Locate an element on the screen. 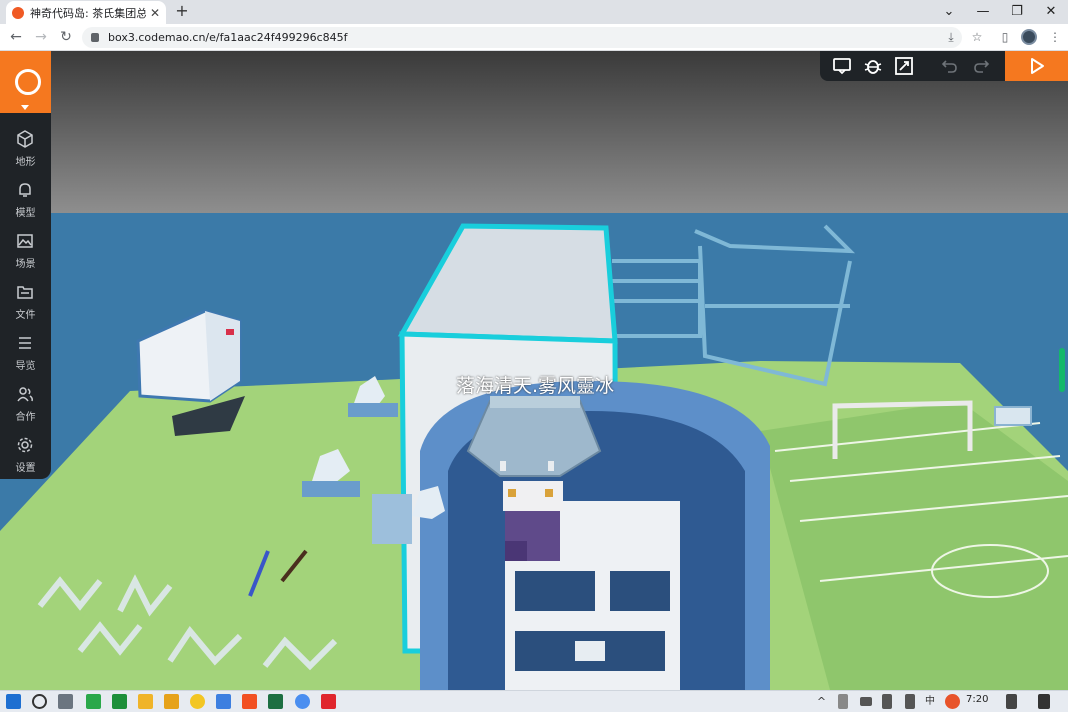 This screenshot has width=1068, height=712. redo-icon is located at coordinates (981, 66).